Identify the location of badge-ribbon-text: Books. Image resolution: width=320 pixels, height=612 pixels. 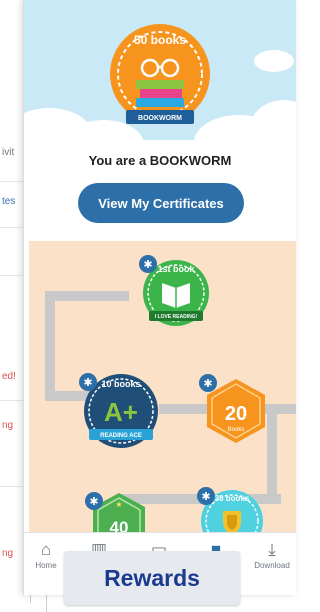
(236, 430).